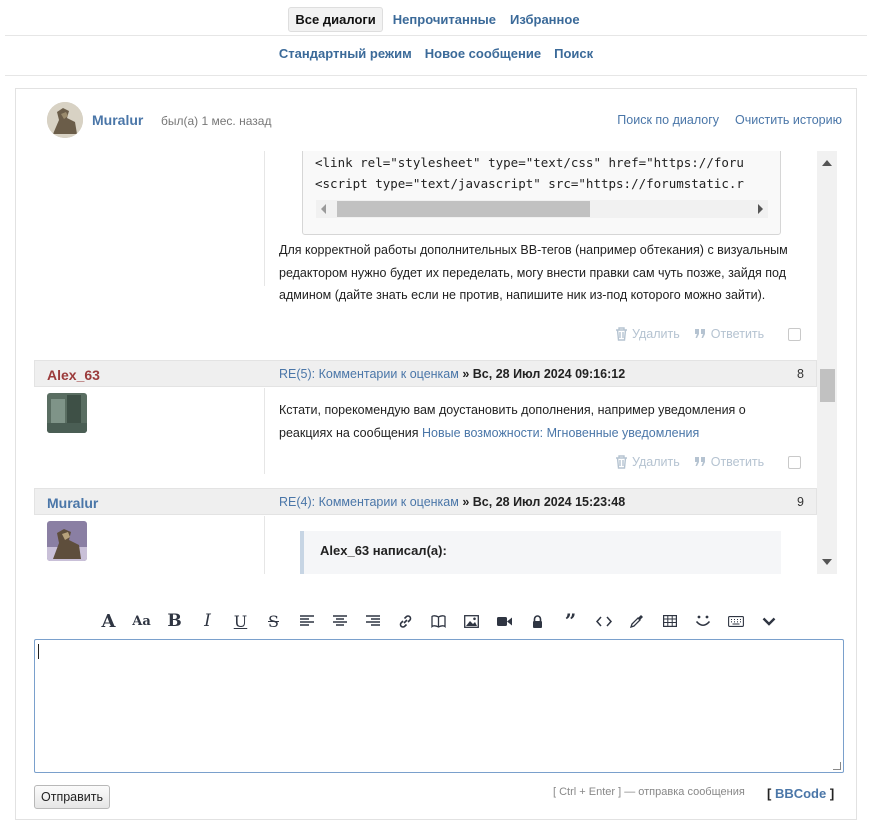  Describe the element at coordinates (549, 374) in the screenshot. I see `message-date: Вс, 28 Июл 2024 09:16:12` at that location.